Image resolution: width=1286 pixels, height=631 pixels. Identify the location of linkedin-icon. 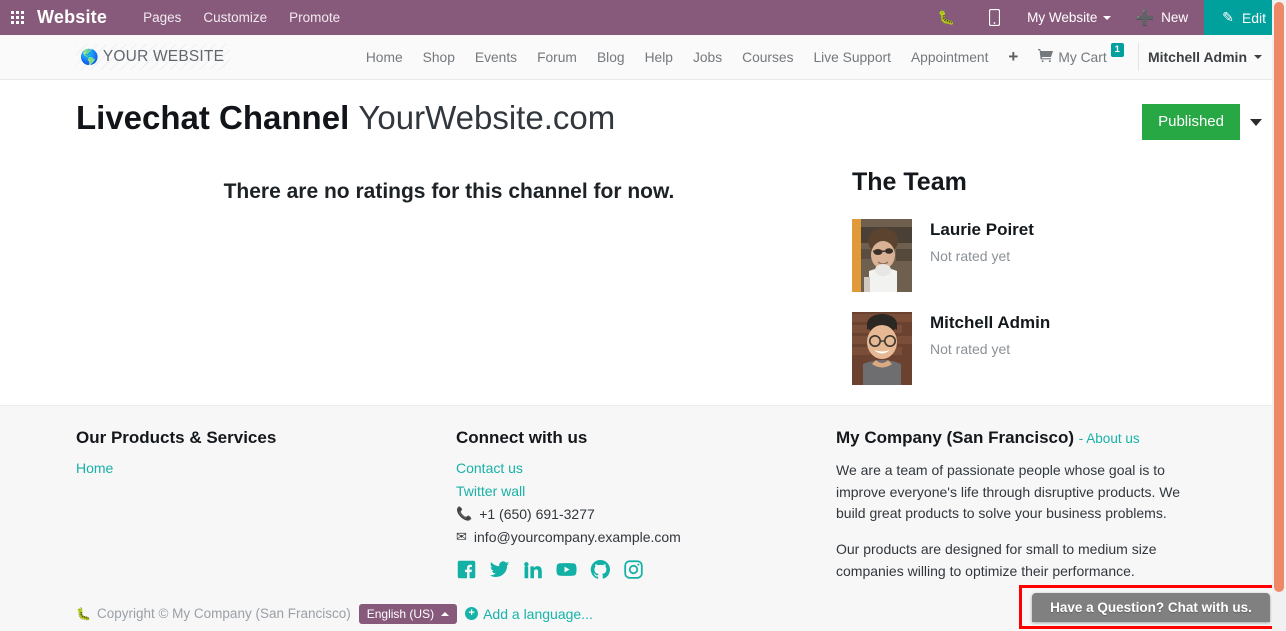
(532, 569).